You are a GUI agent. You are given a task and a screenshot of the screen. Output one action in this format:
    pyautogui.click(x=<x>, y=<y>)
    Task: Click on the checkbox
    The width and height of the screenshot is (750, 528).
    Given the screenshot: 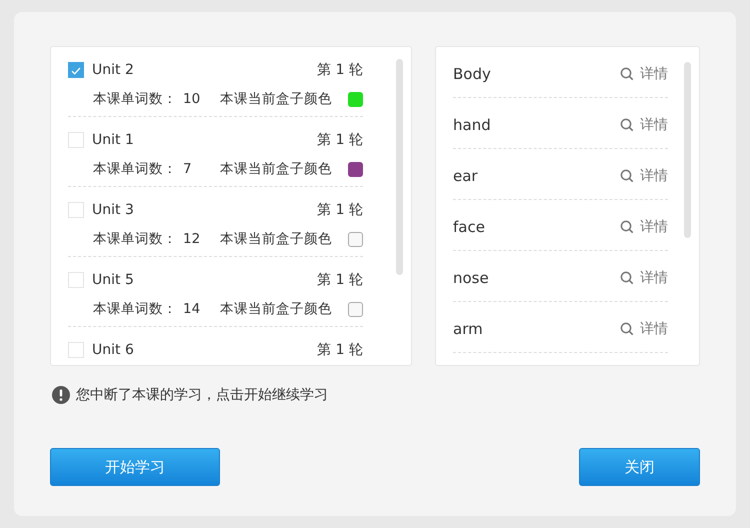 What is the action you would take?
    pyautogui.click(x=76, y=70)
    